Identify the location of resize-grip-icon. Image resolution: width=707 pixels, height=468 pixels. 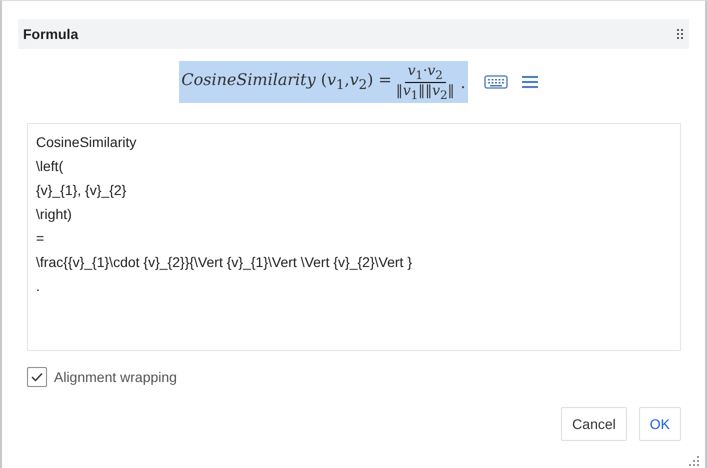
(694, 461).